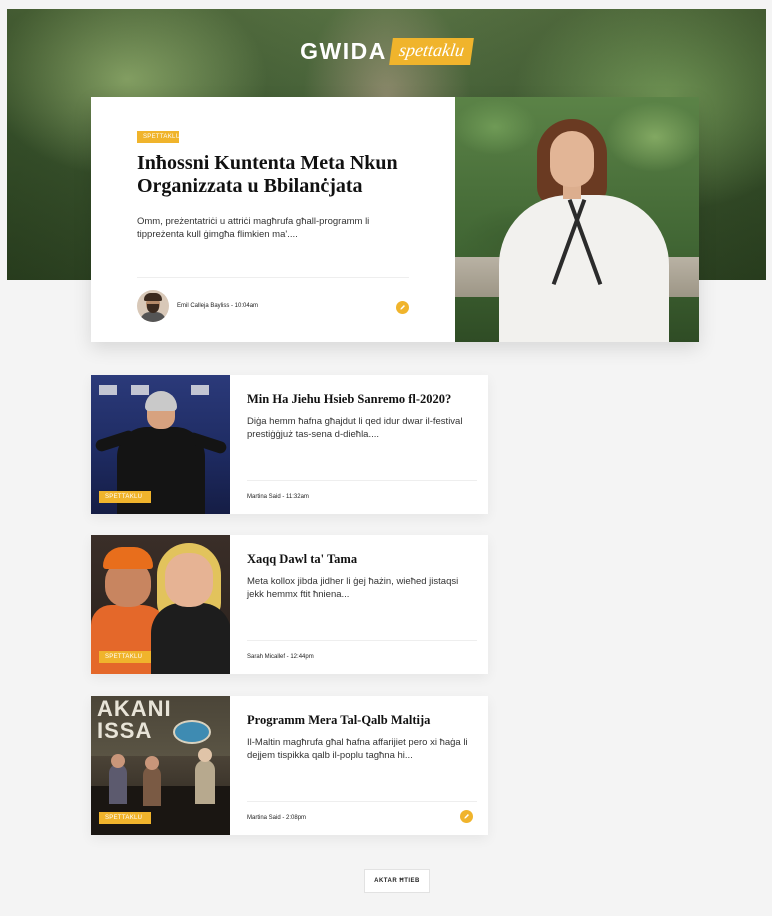 This screenshot has width=772, height=916. I want to click on article-thumbnail: AKANI ISSA SPETTAKLU, so click(160, 765).